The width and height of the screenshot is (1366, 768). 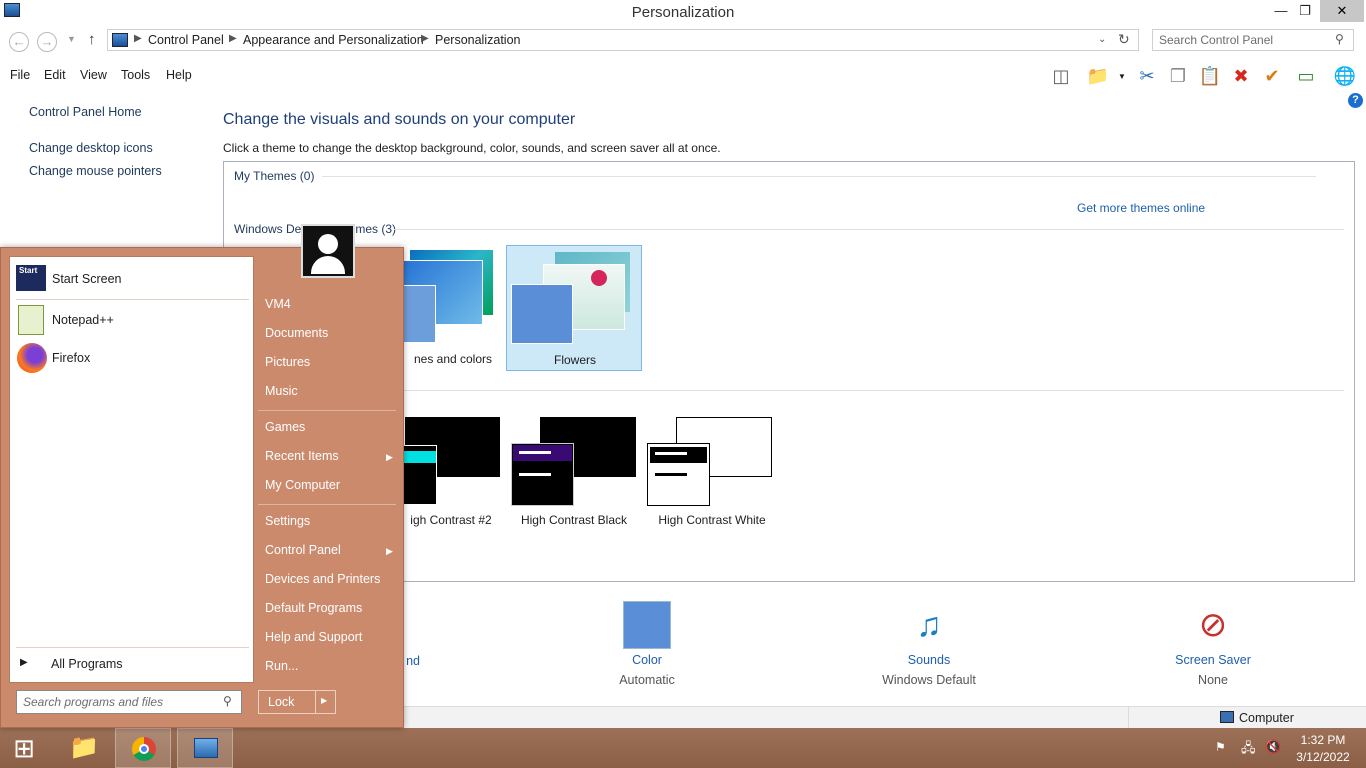 I want to click on theme-high-contrast-black: High Contrast Black, so click(x=574, y=471).